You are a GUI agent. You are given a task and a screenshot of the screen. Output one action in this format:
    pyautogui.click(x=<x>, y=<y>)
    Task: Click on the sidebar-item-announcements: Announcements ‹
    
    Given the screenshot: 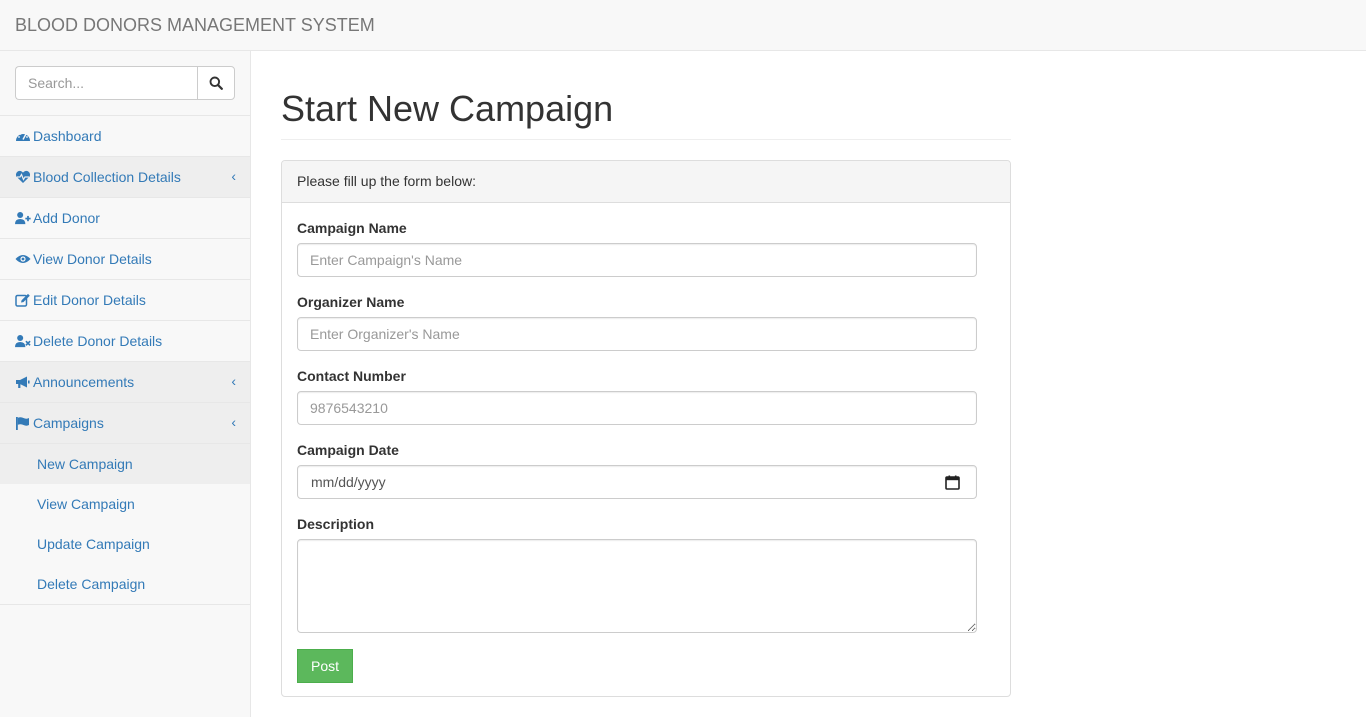 What is the action you would take?
    pyautogui.click(x=125, y=382)
    